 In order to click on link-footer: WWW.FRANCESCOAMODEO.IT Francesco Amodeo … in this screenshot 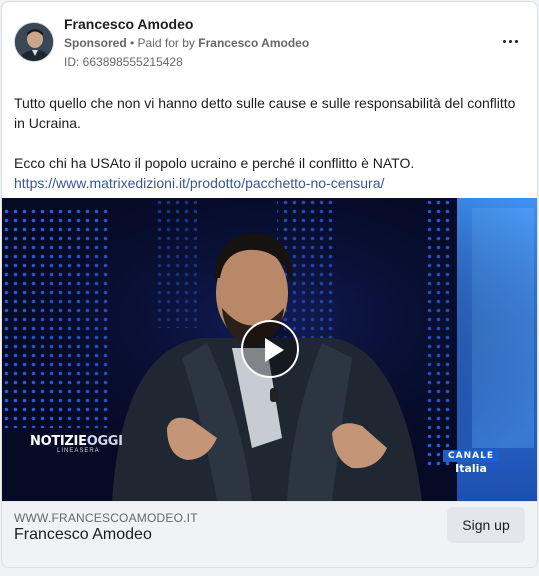, I will do `click(269, 534)`.